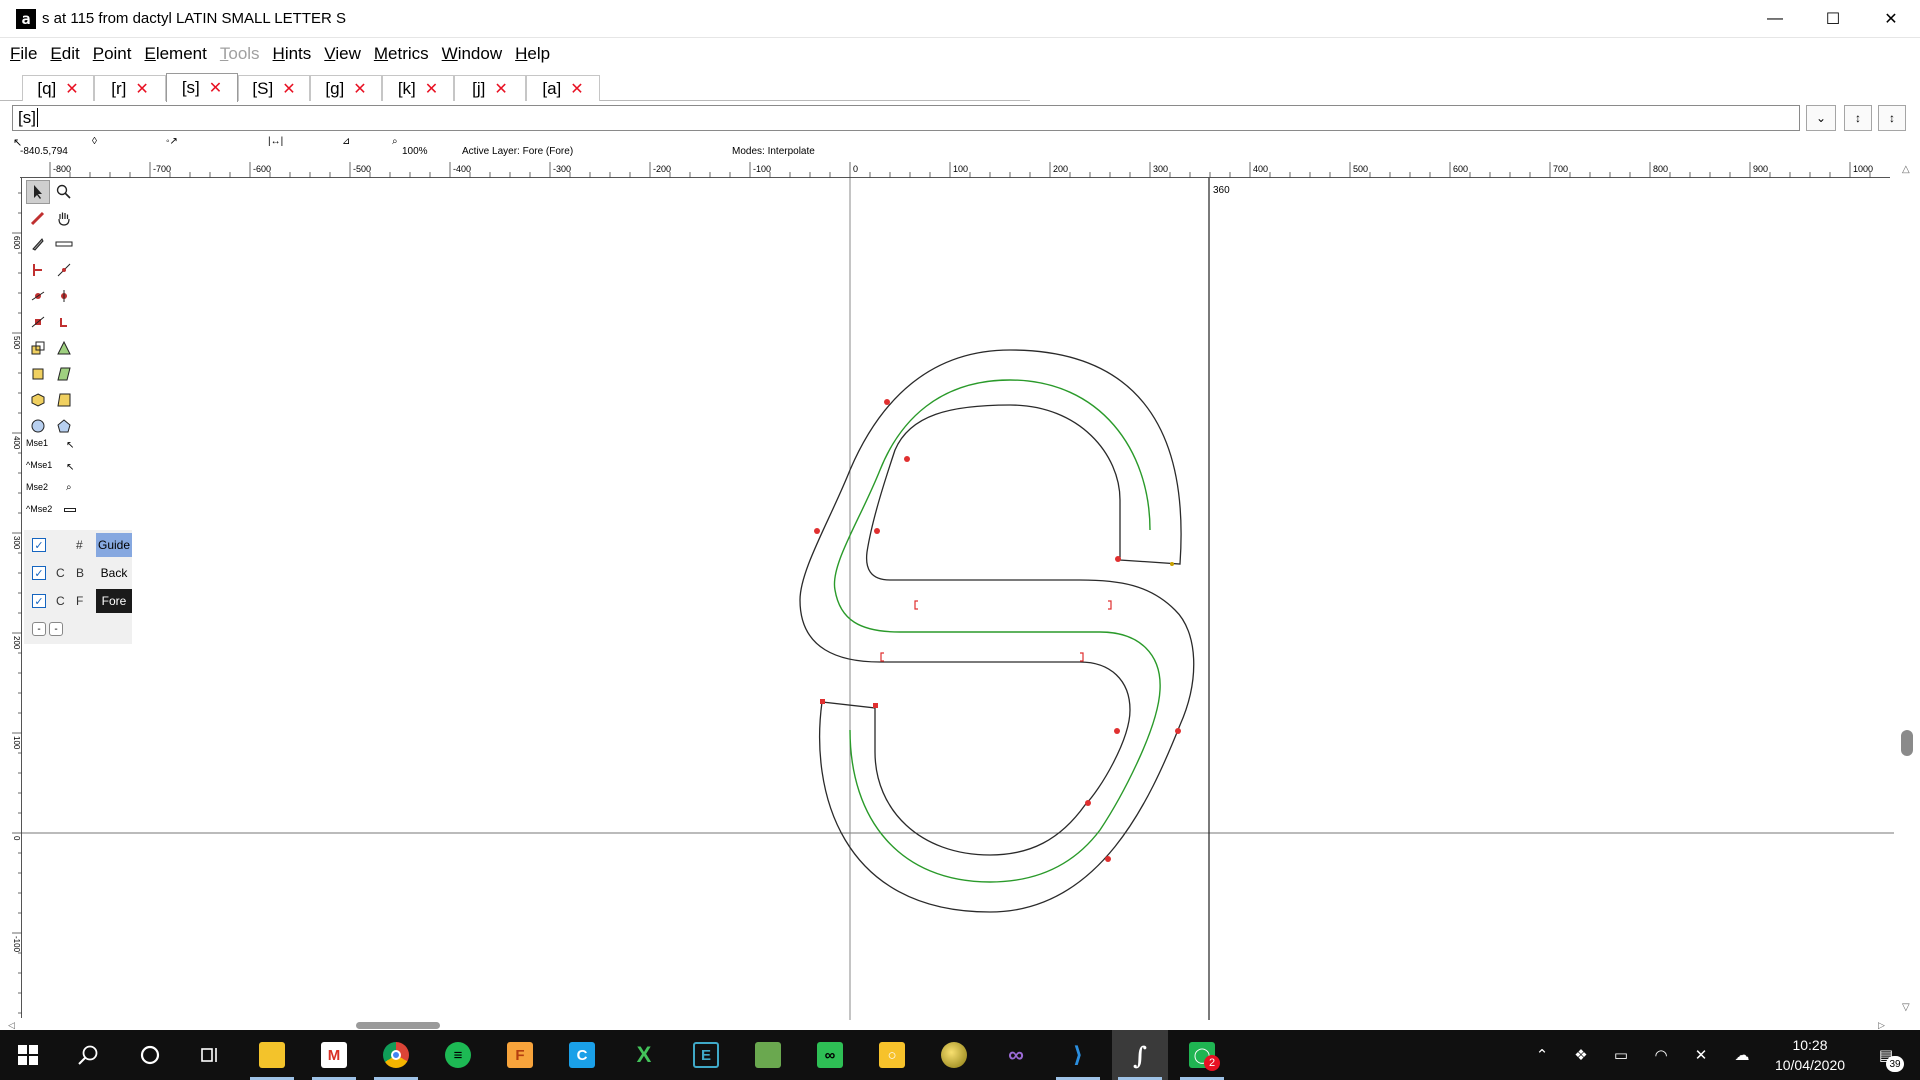  I want to click on menu-metrics: Metrics, so click(401, 54).